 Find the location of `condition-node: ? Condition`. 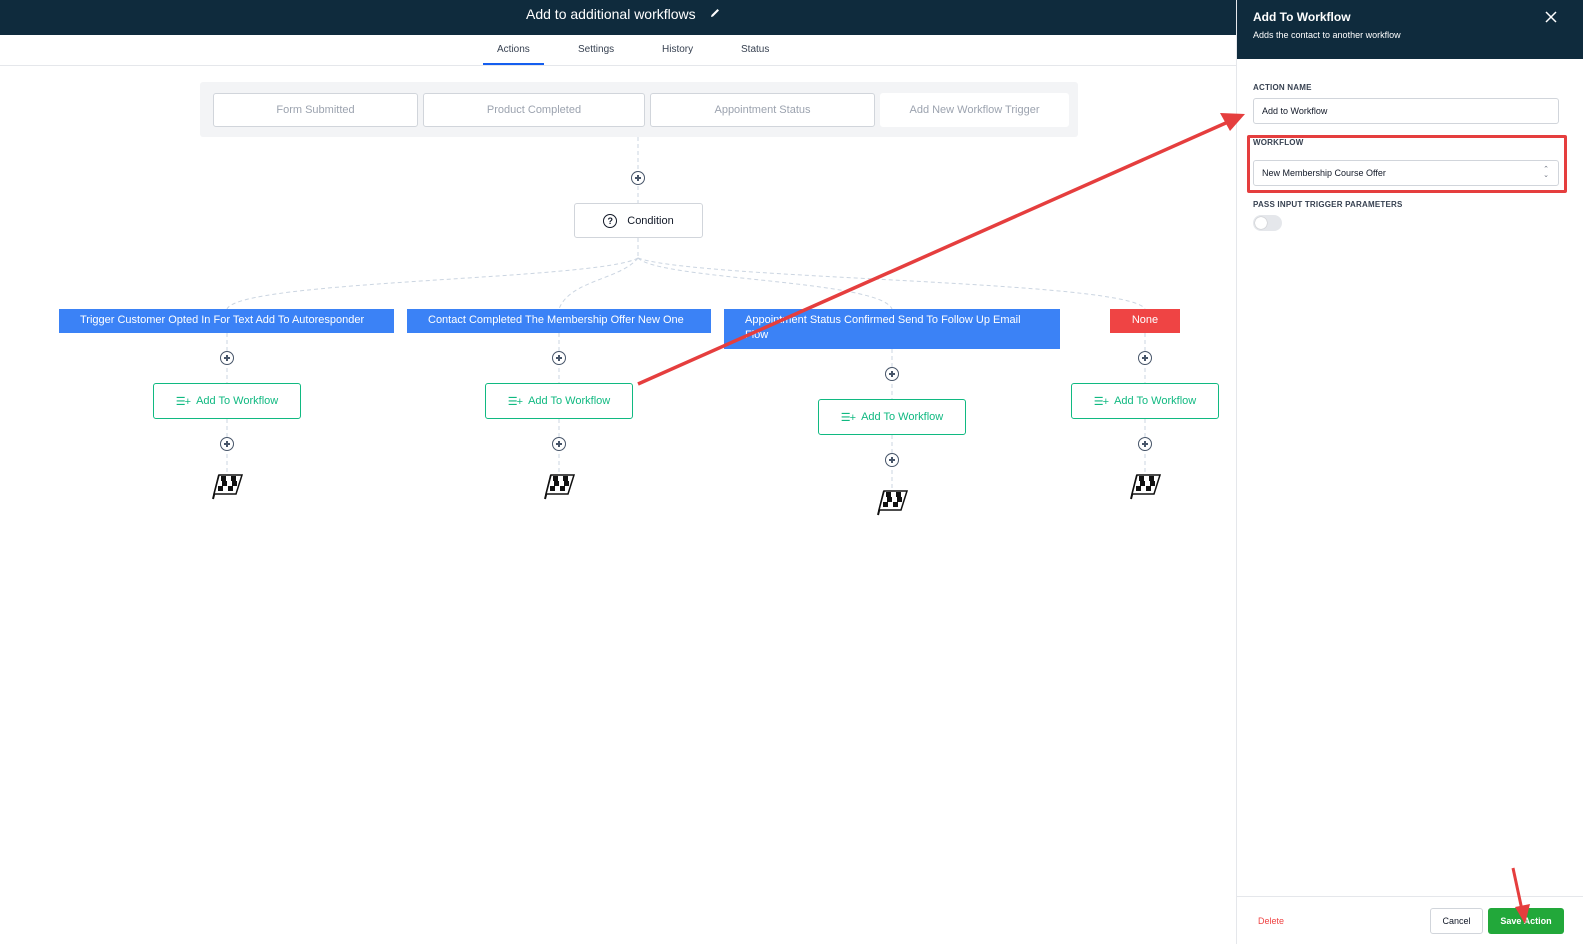

condition-node: ? Condition is located at coordinates (638, 220).